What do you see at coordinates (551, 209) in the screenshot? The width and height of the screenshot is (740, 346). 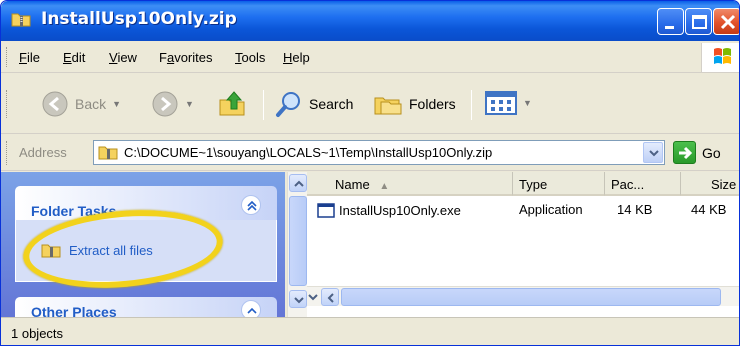 I see `file-type: Application` at bounding box center [551, 209].